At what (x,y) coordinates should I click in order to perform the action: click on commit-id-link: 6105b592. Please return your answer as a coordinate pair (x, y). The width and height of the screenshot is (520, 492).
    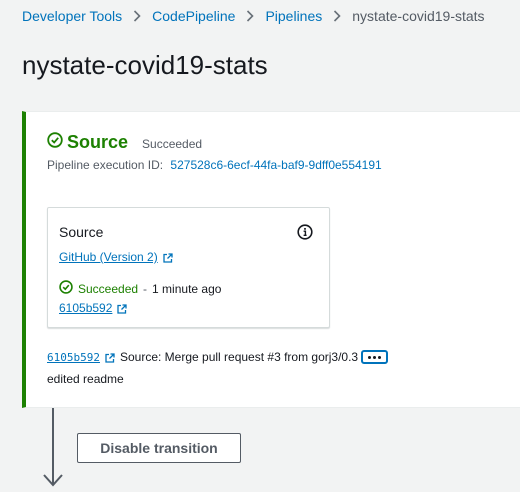
    Looking at the image, I should click on (73, 357).